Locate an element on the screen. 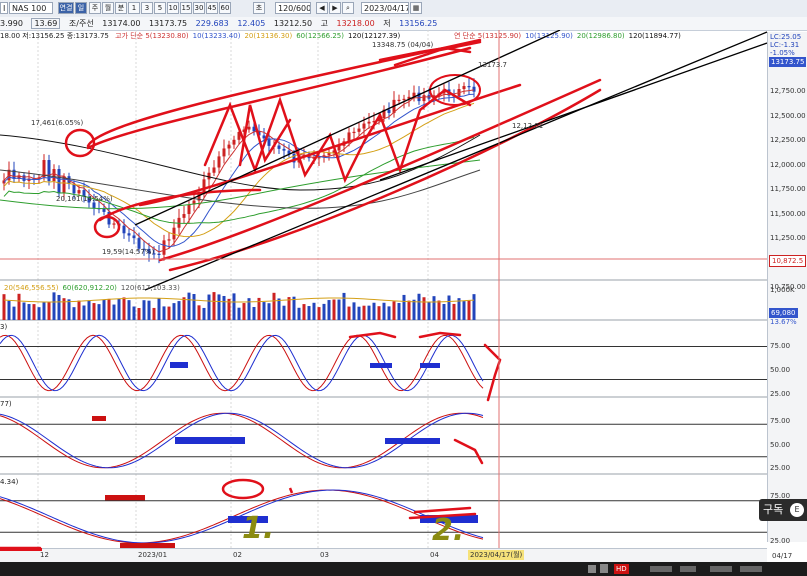  period-button: 3 is located at coordinates (147, 8).